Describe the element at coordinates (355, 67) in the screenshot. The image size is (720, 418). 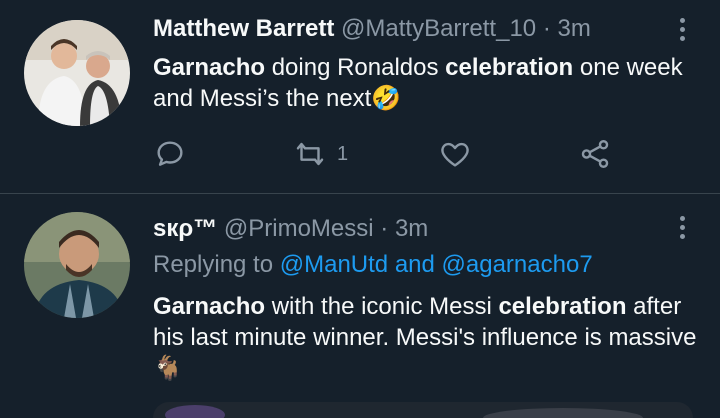
I see `text-part: doing Ronaldos` at that location.